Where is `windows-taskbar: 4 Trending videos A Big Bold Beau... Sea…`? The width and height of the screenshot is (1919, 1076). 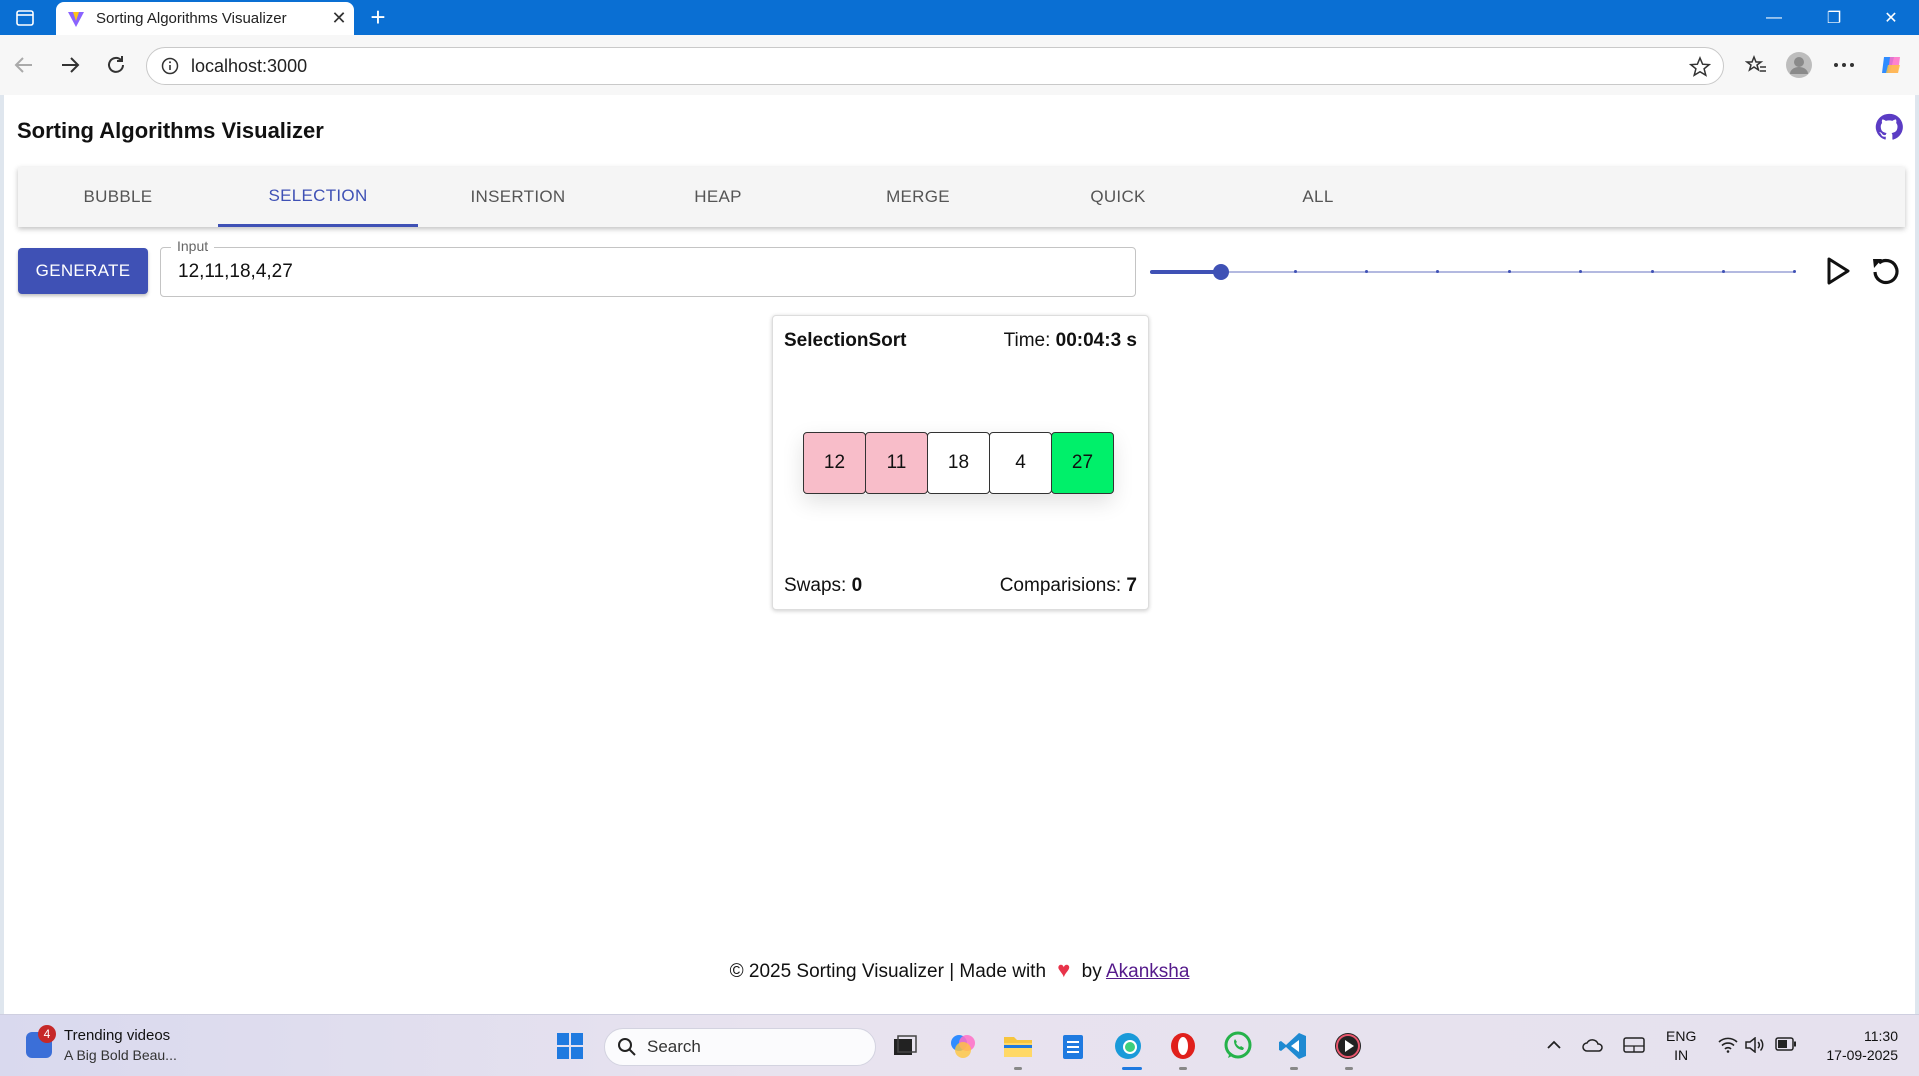 windows-taskbar: 4 Trending videos A Big Bold Beau... Sea… is located at coordinates (959, 1045).